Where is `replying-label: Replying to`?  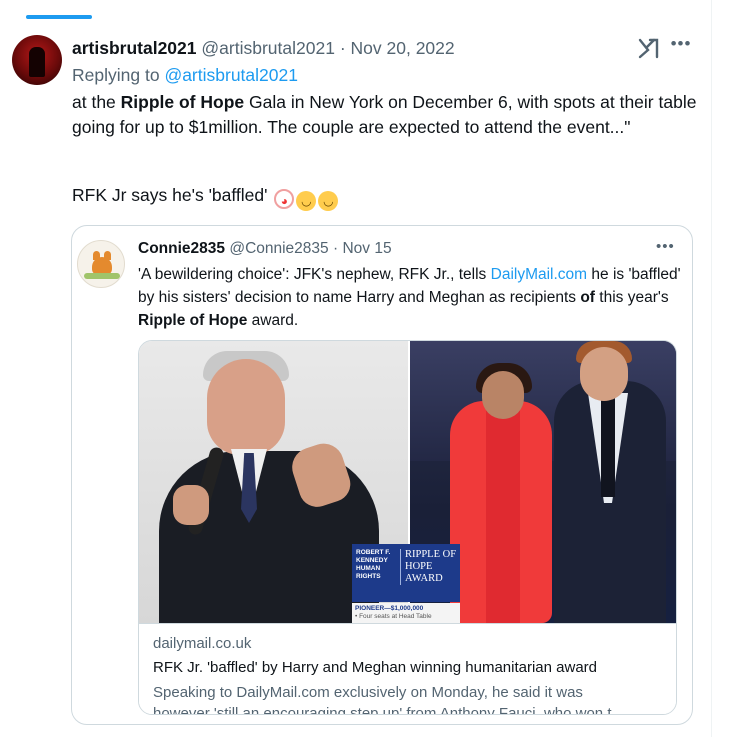 replying-label: Replying to is located at coordinates (116, 75).